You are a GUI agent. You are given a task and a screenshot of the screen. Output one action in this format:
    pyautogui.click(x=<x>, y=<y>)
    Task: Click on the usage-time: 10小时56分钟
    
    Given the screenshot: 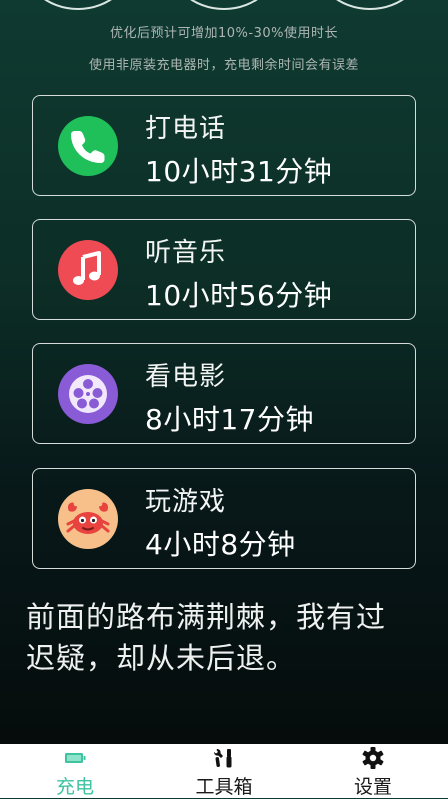 What is the action you would take?
    pyautogui.click(x=239, y=295)
    